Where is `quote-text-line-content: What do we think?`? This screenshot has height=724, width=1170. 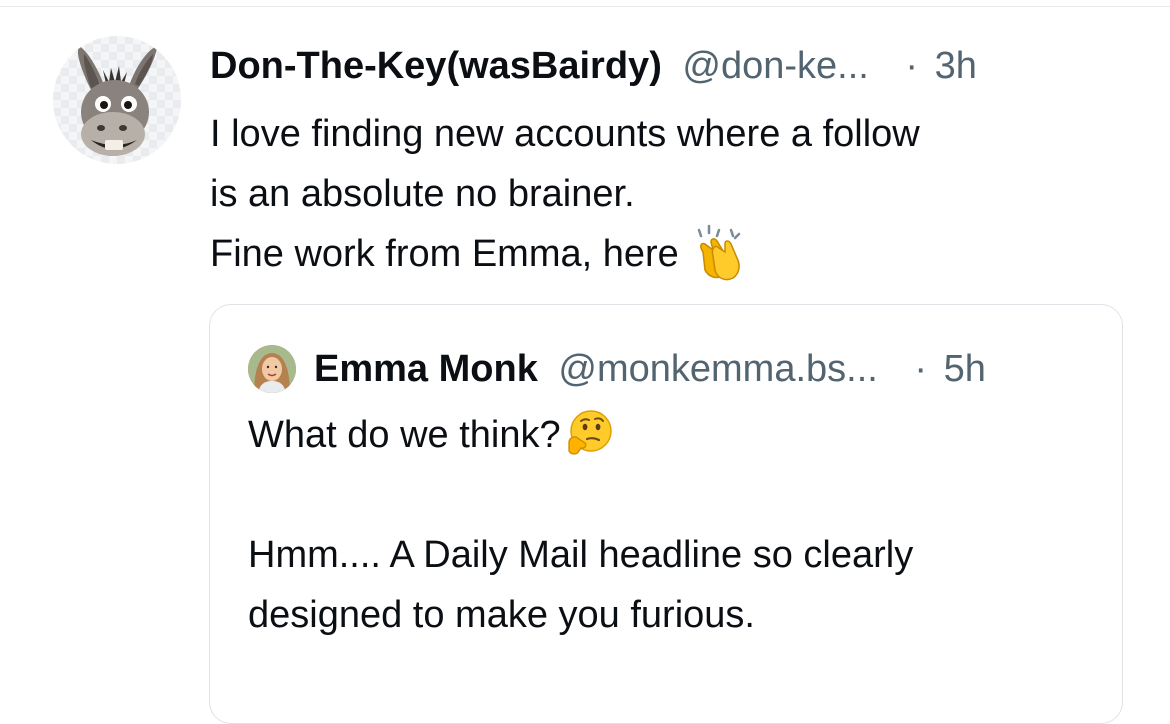 quote-text-line-content: What do we think? is located at coordinates (404, 435).